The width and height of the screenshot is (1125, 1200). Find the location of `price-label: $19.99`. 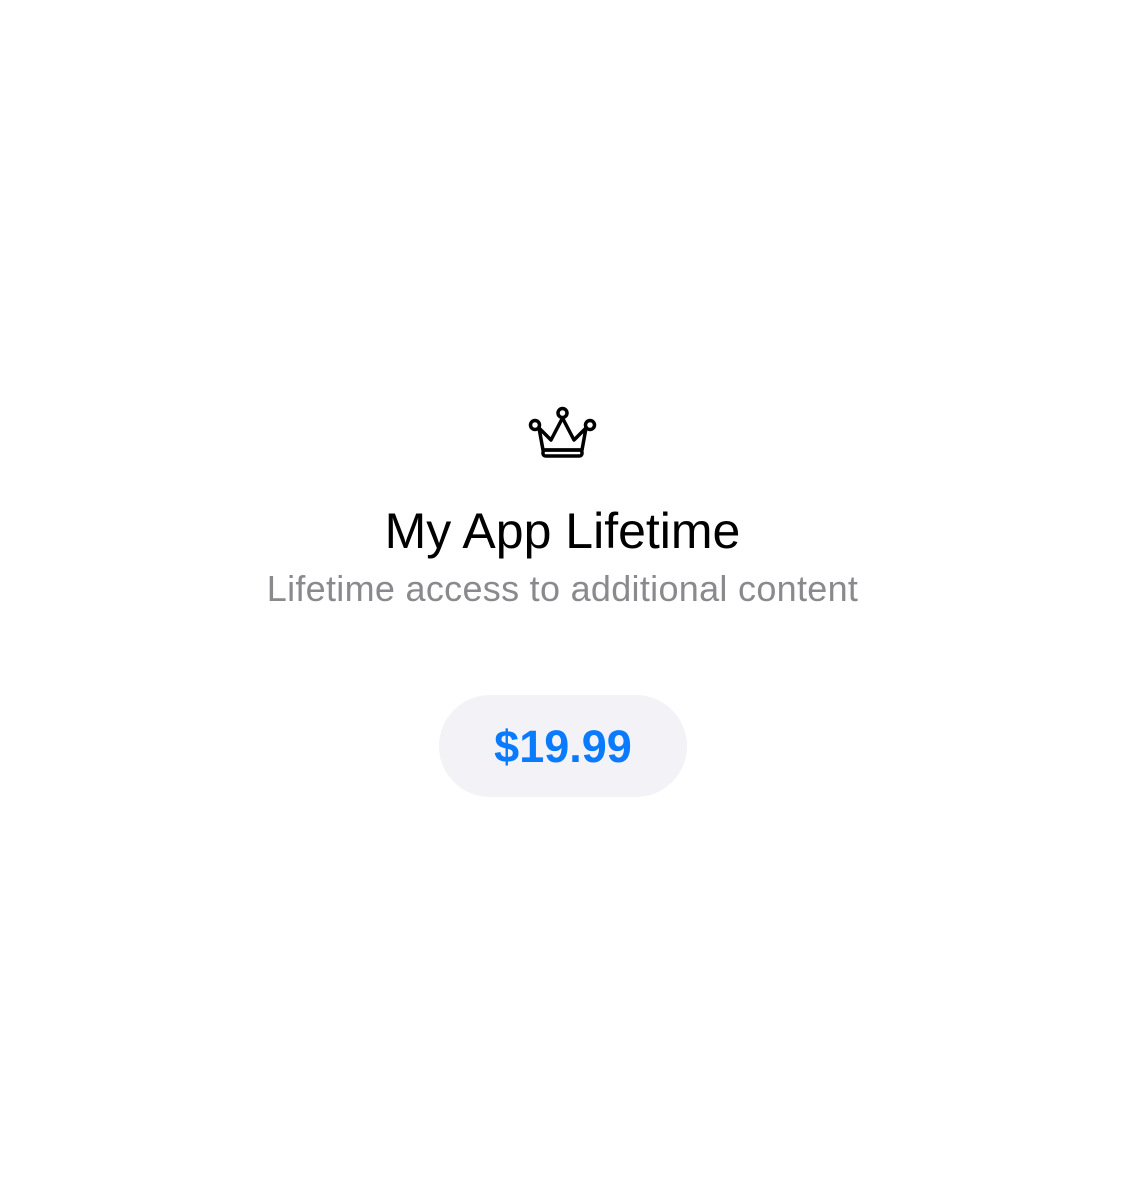

price-label: $19.99 is located at coordinates (563, 746).